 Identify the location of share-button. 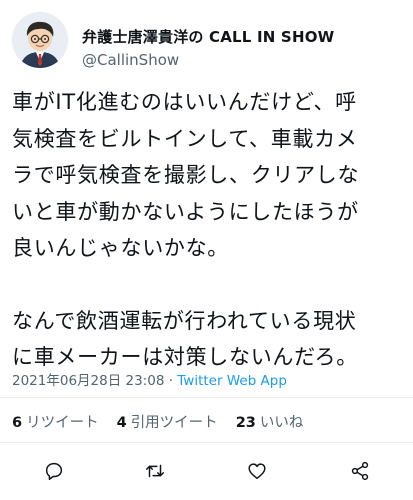
(360, 471).